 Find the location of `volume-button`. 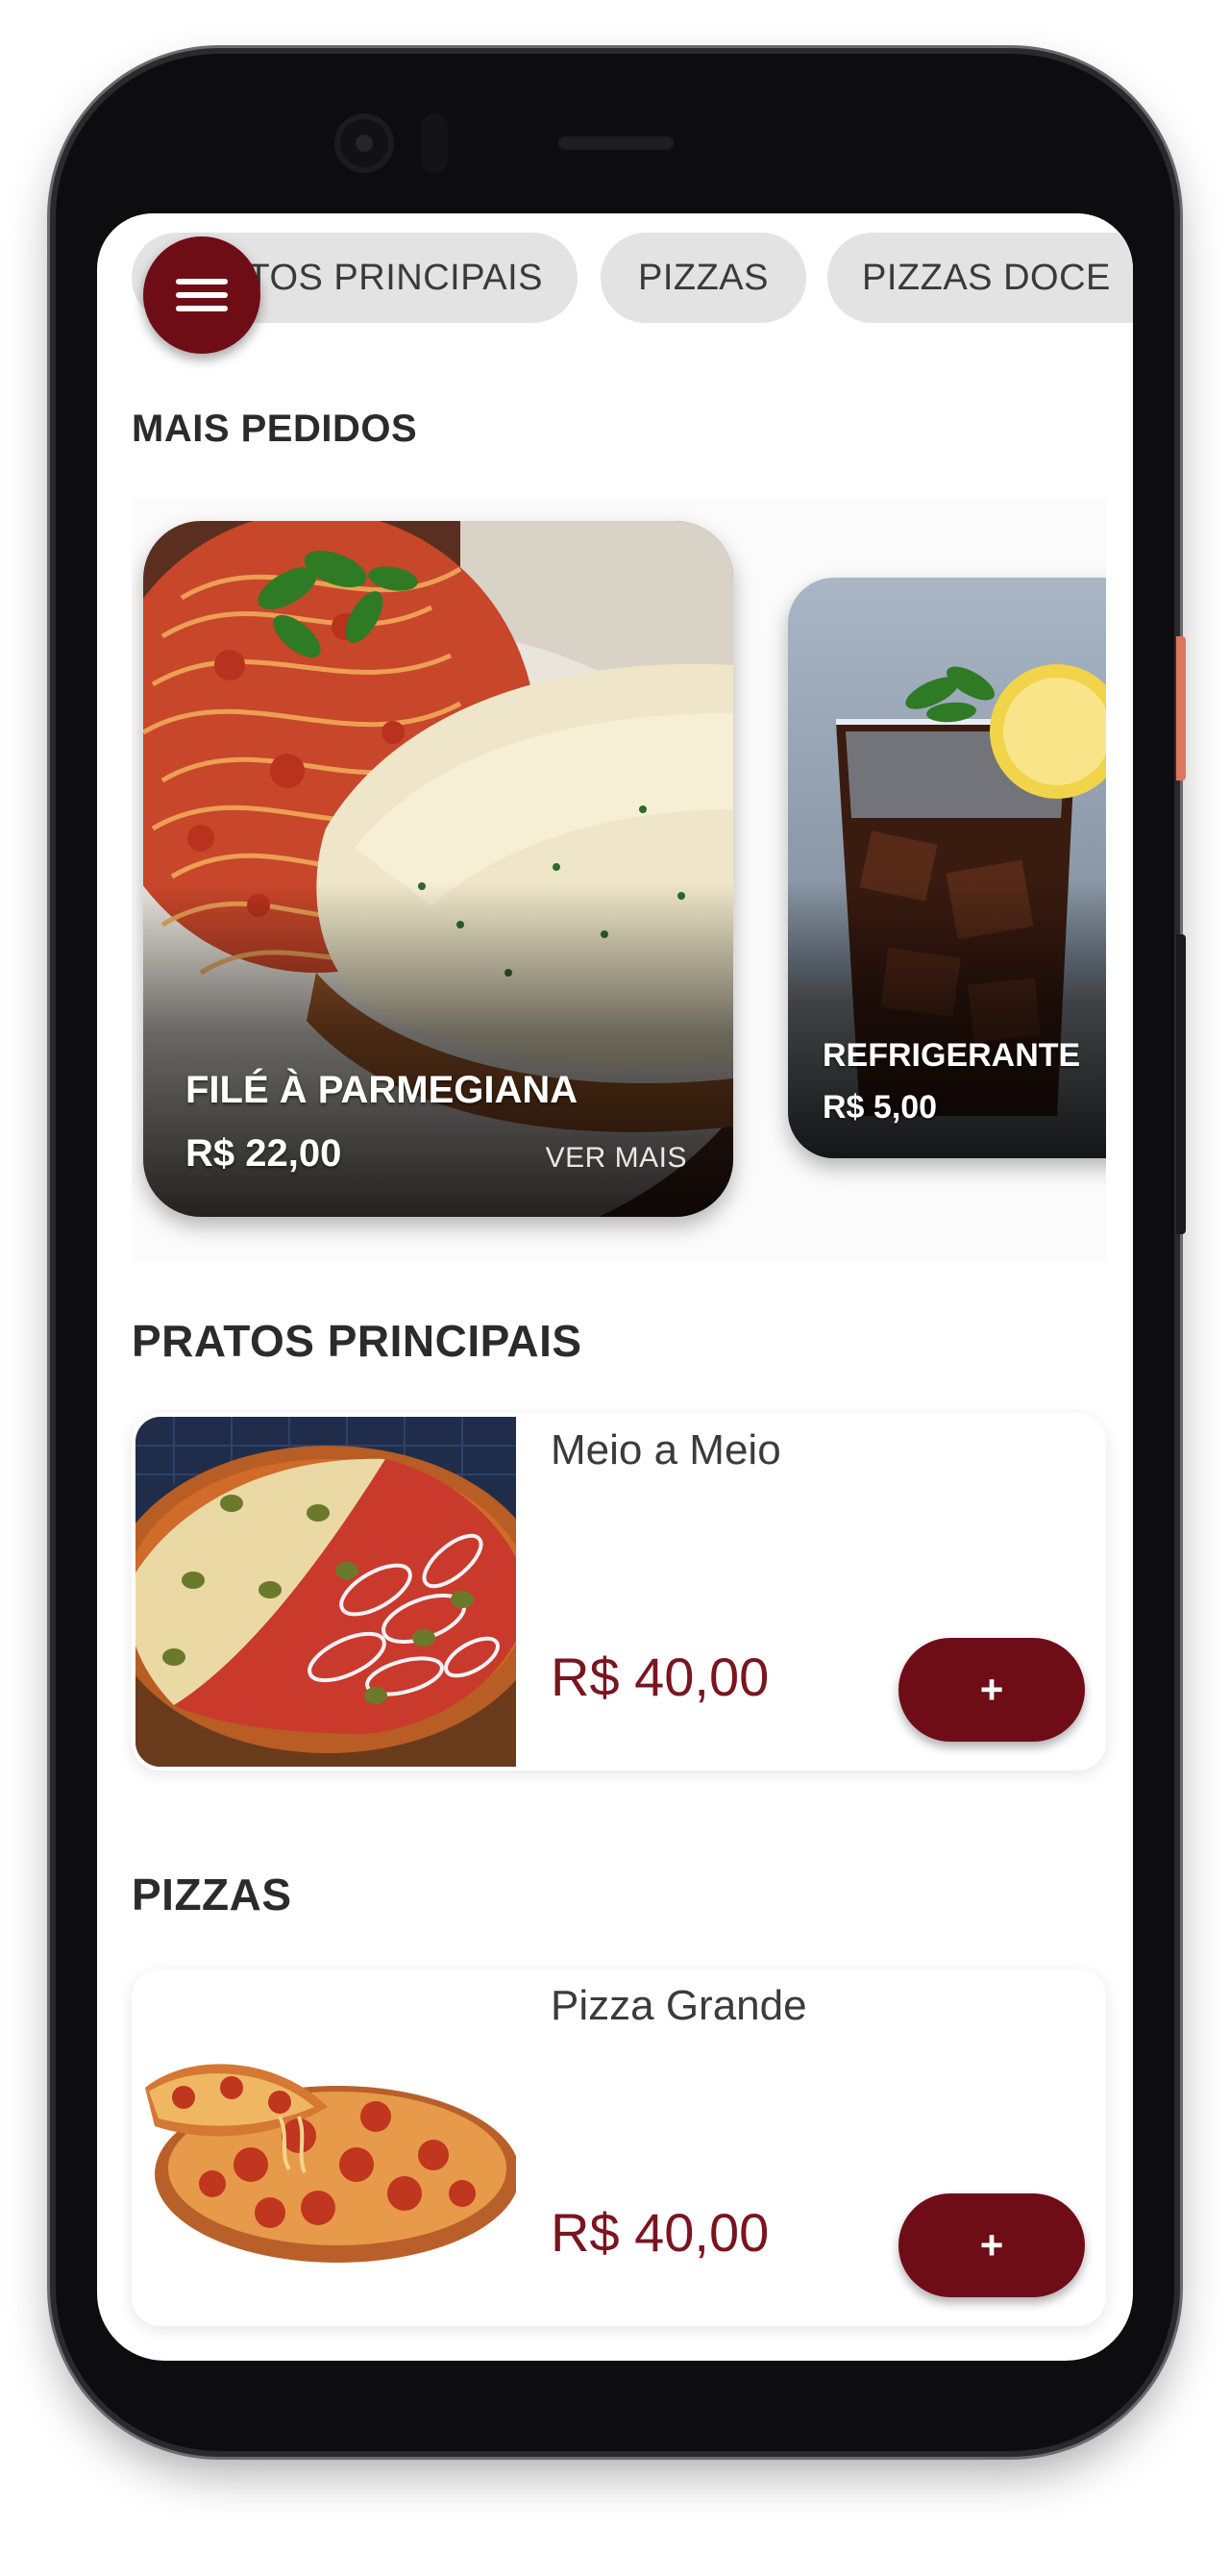

volume-button is located at coordinates (1181, 1084).